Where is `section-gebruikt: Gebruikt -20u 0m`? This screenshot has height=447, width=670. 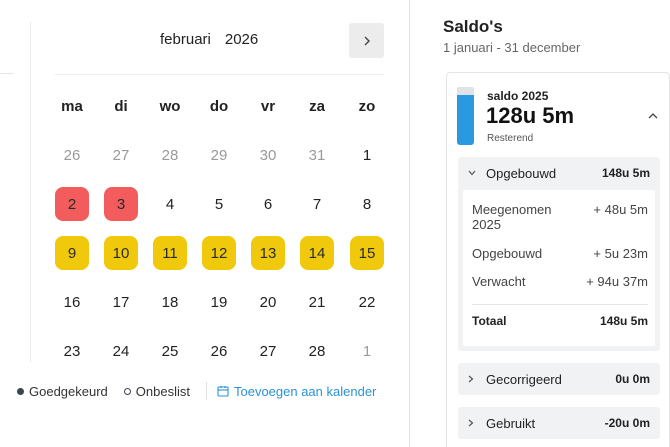 section-gebruikt: Gebruikt -20u 0m is located at coordinates (559, 423).